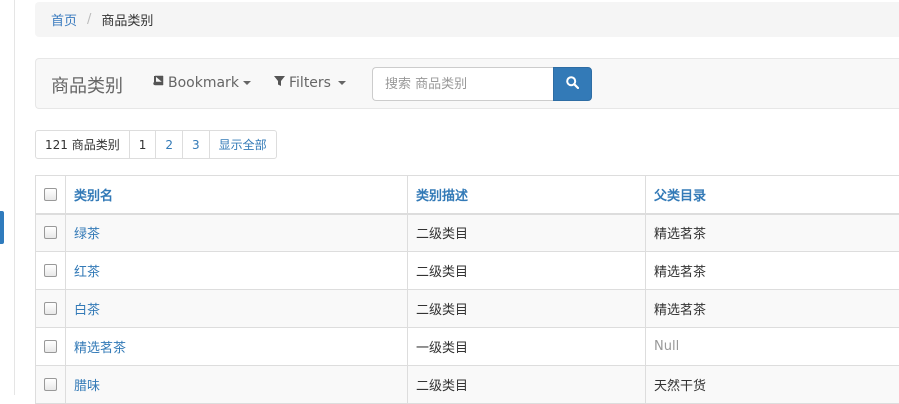  I want to click on category-name-cell: 红茶, so click(237, 271).